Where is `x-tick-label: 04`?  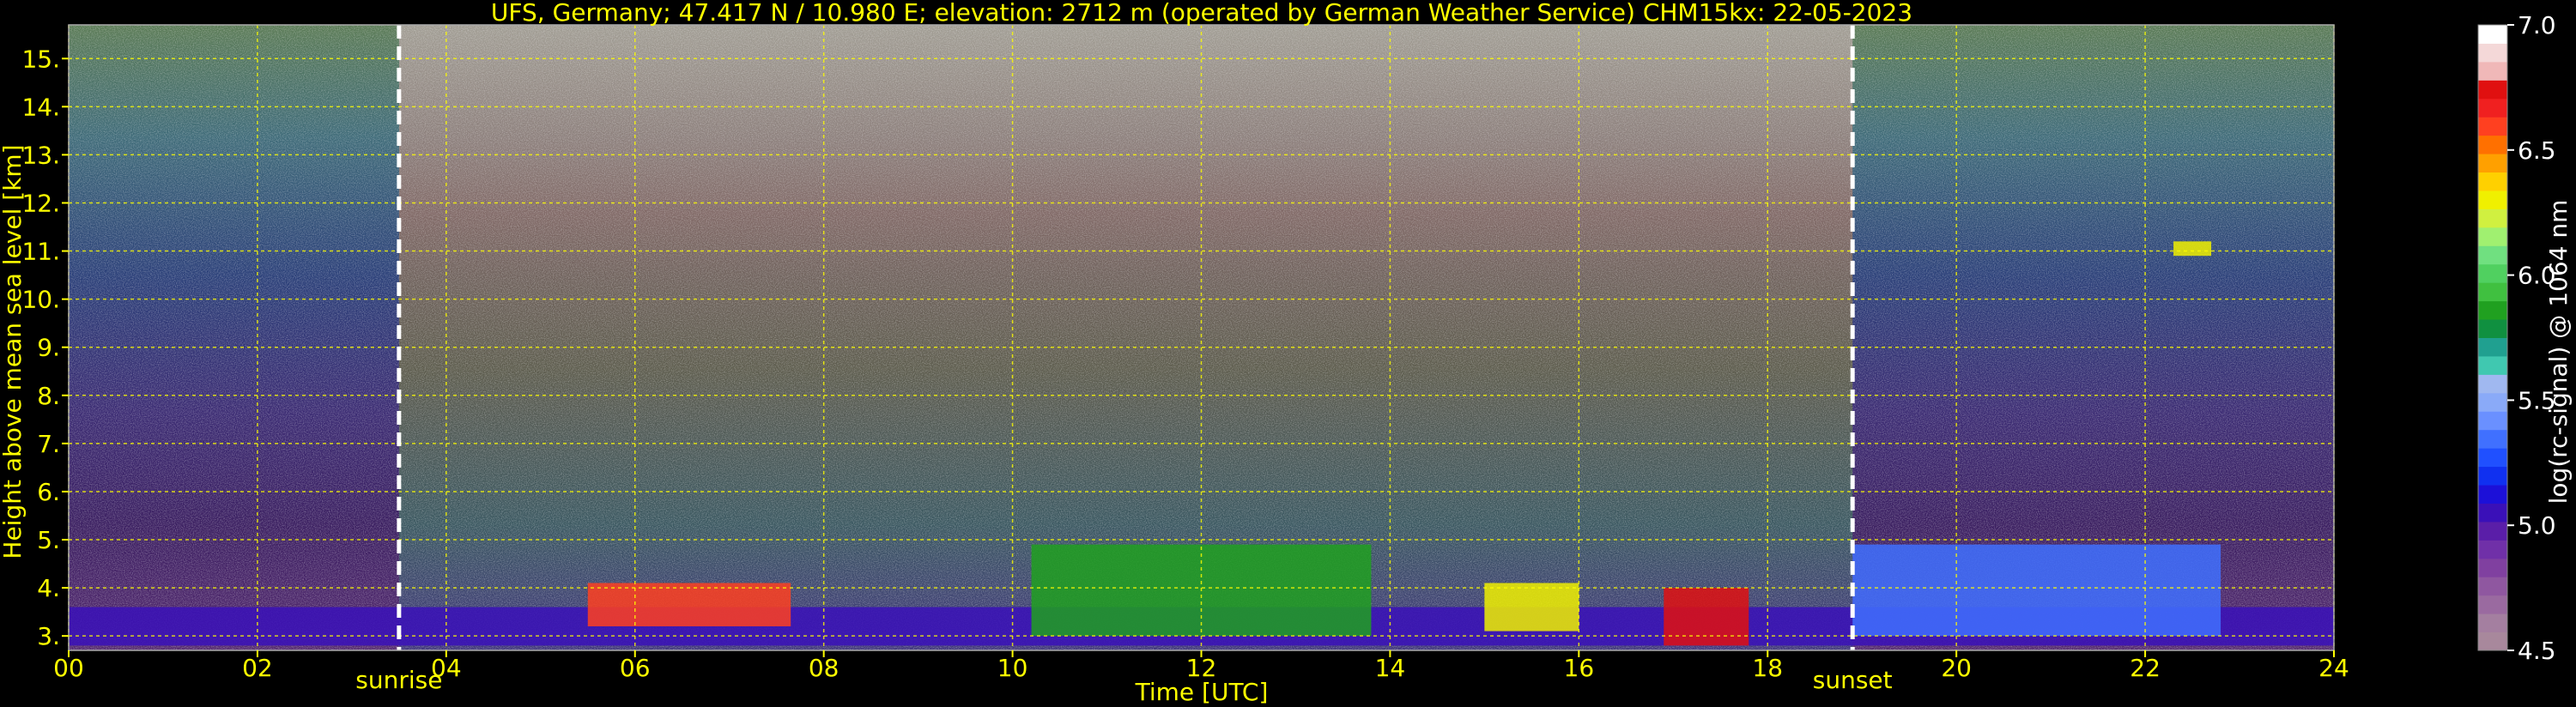
x-tick-label: 04 is located at coordinates (446, 668).